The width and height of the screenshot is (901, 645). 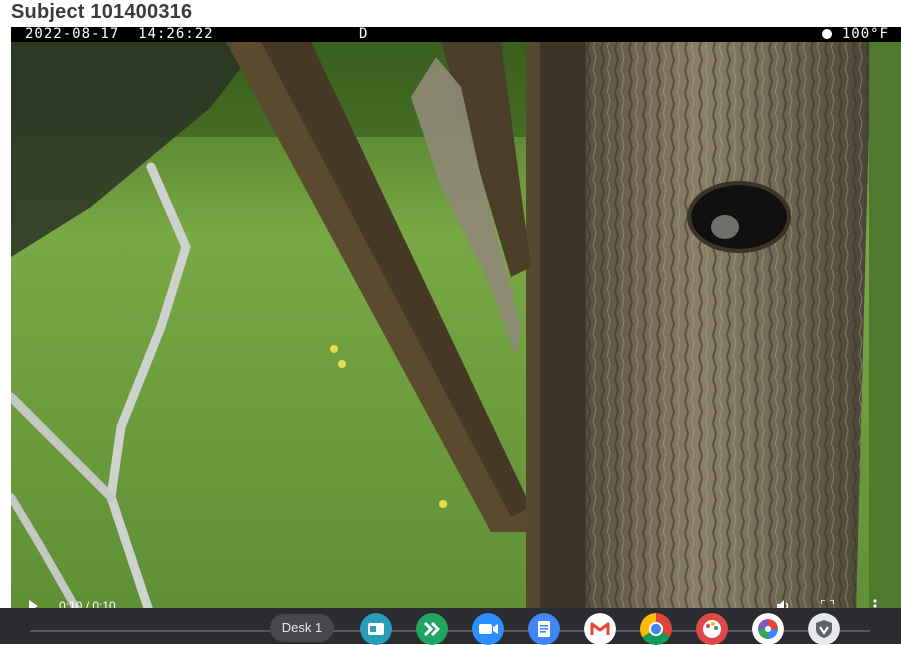 What do you see at coordinates (824, 629) in the screenshot?
I see `shield-vpn-icon` at bounding box center [824, 629].